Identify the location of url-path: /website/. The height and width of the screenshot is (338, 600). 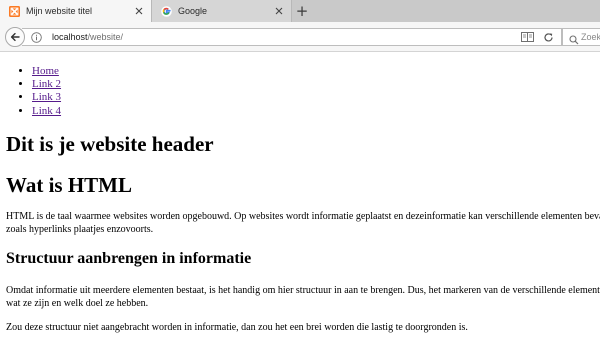
(105, 37).